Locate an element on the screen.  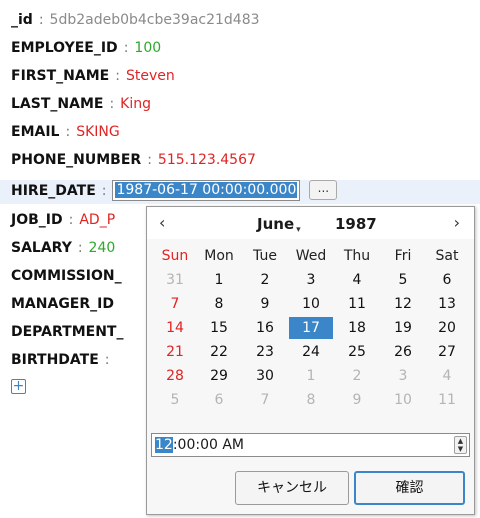
weekday-label: Wed is located at coordinates (311, 256).